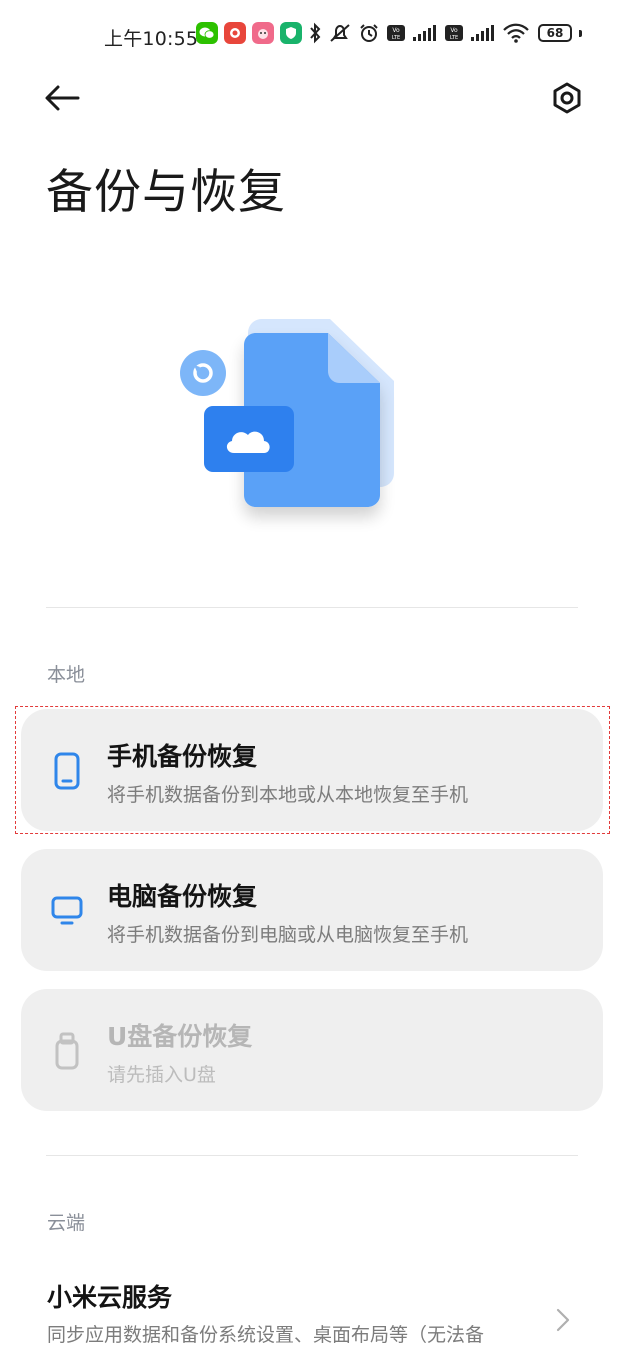 This screenshot has height=1352, width=624. I want to click on status-time: 上午10:55, so click(151, 39).